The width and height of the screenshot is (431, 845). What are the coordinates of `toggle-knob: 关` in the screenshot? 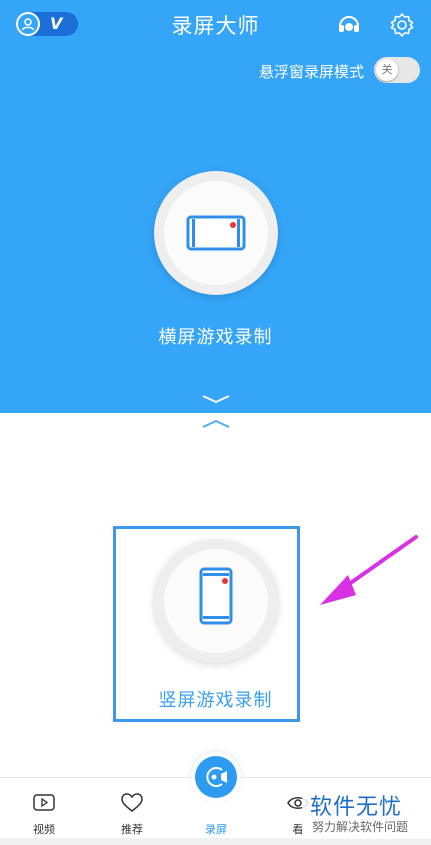 It's located at (387, 70).